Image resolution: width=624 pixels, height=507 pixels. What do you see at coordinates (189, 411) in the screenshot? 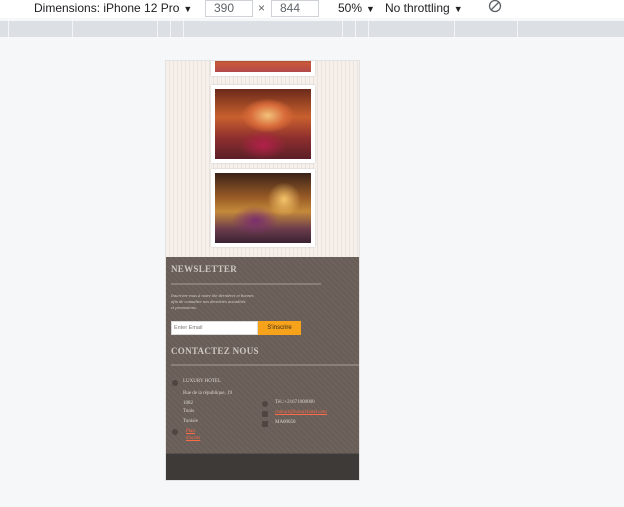
I see `city: Tunis` at bounding box center [189, 411].